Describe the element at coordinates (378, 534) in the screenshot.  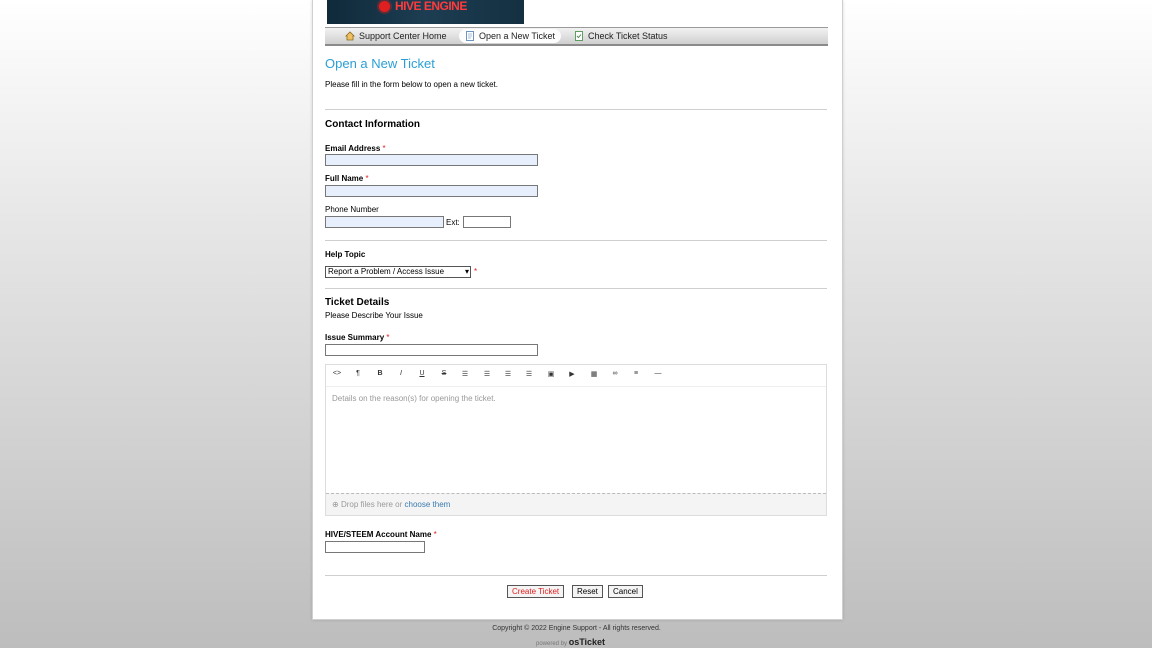
I see `account-name-label-text: HIVE/STEEM Account Name` at that location.